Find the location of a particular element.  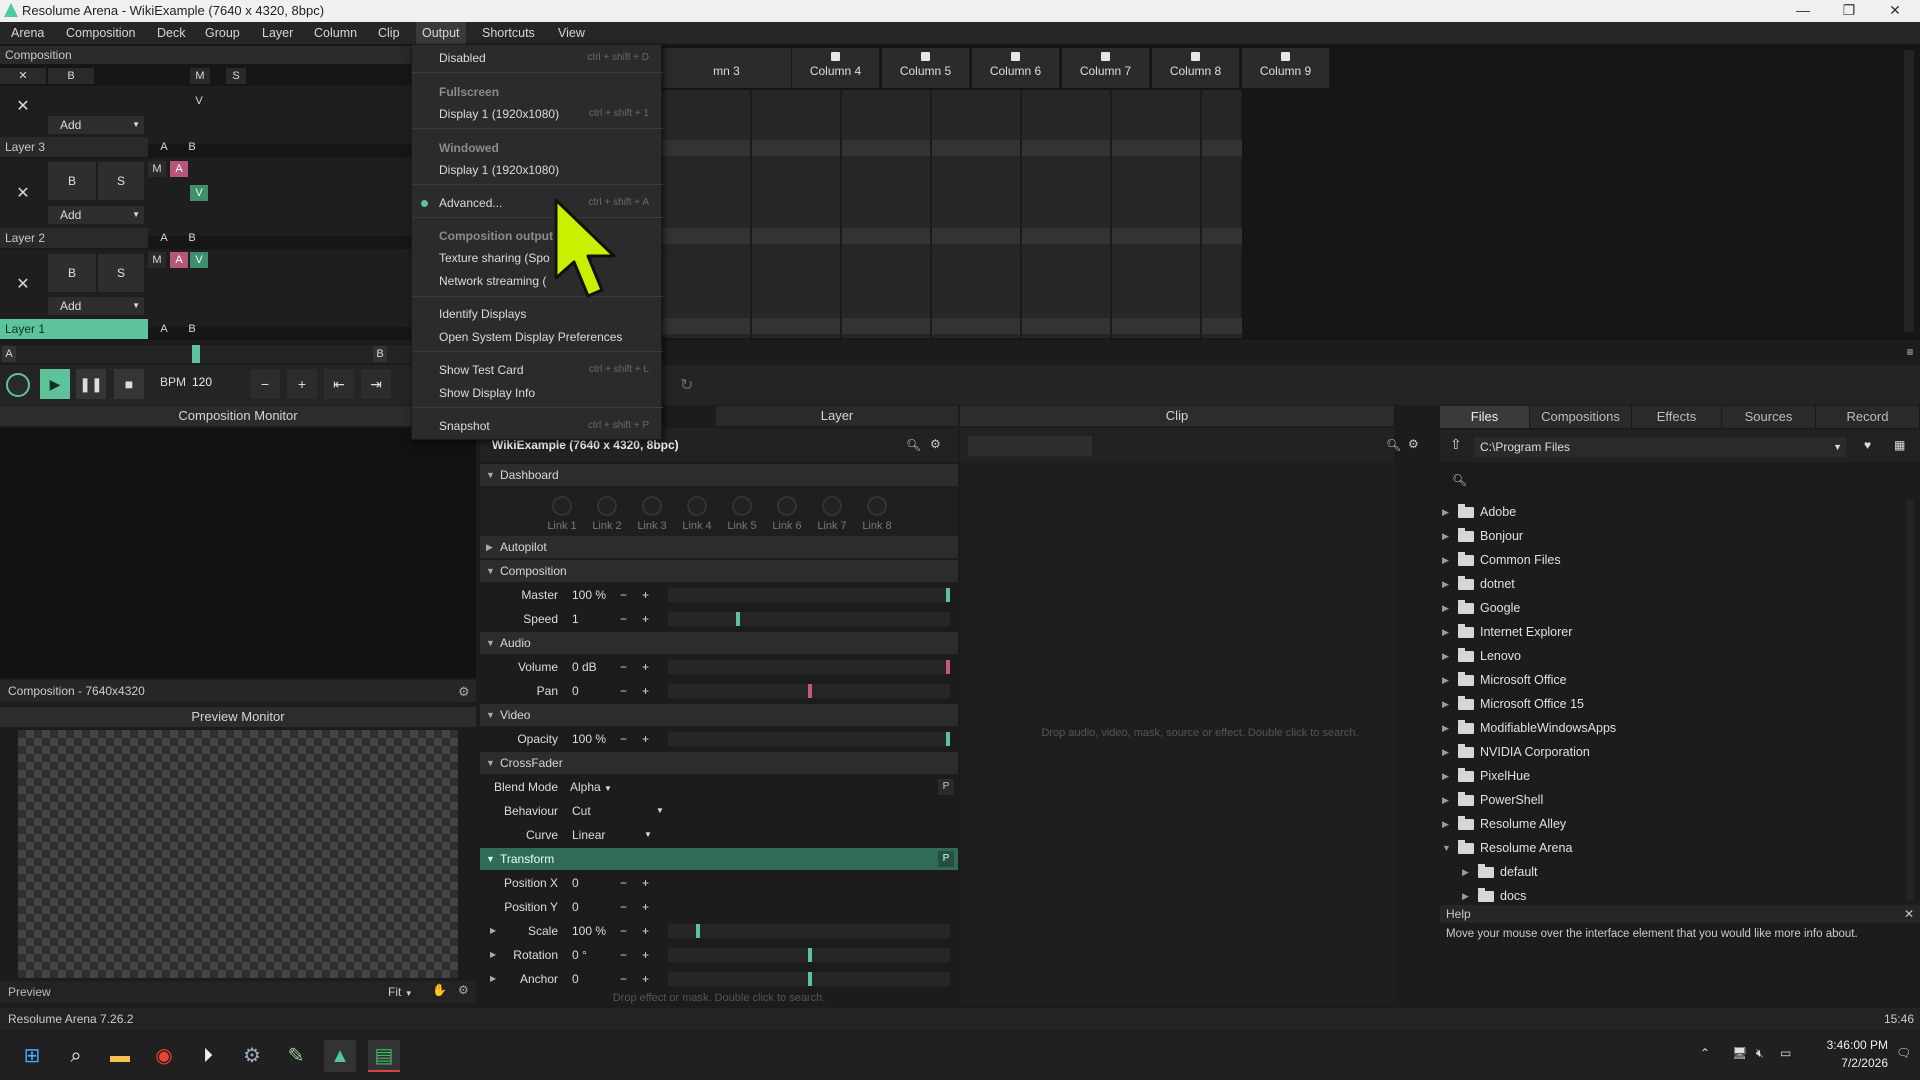

layer1-add-select: Add ▼ is located at coordinates (96, 306).